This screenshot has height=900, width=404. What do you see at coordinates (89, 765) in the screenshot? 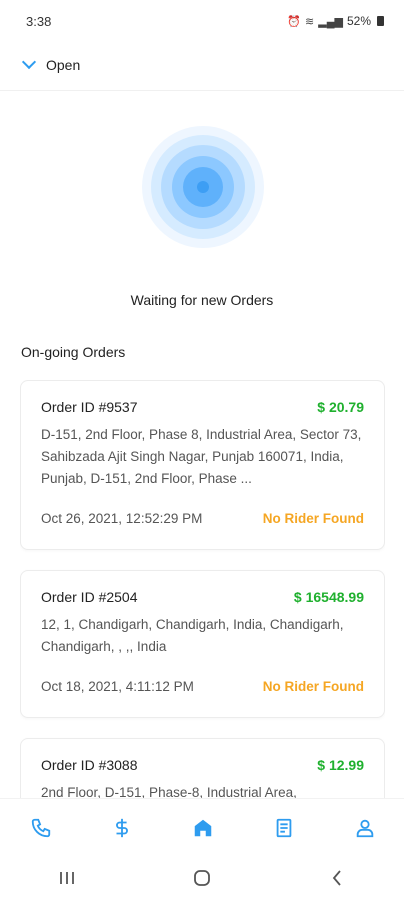
I see `order-id: Order ID #3088` at bounding box center [89, 765].